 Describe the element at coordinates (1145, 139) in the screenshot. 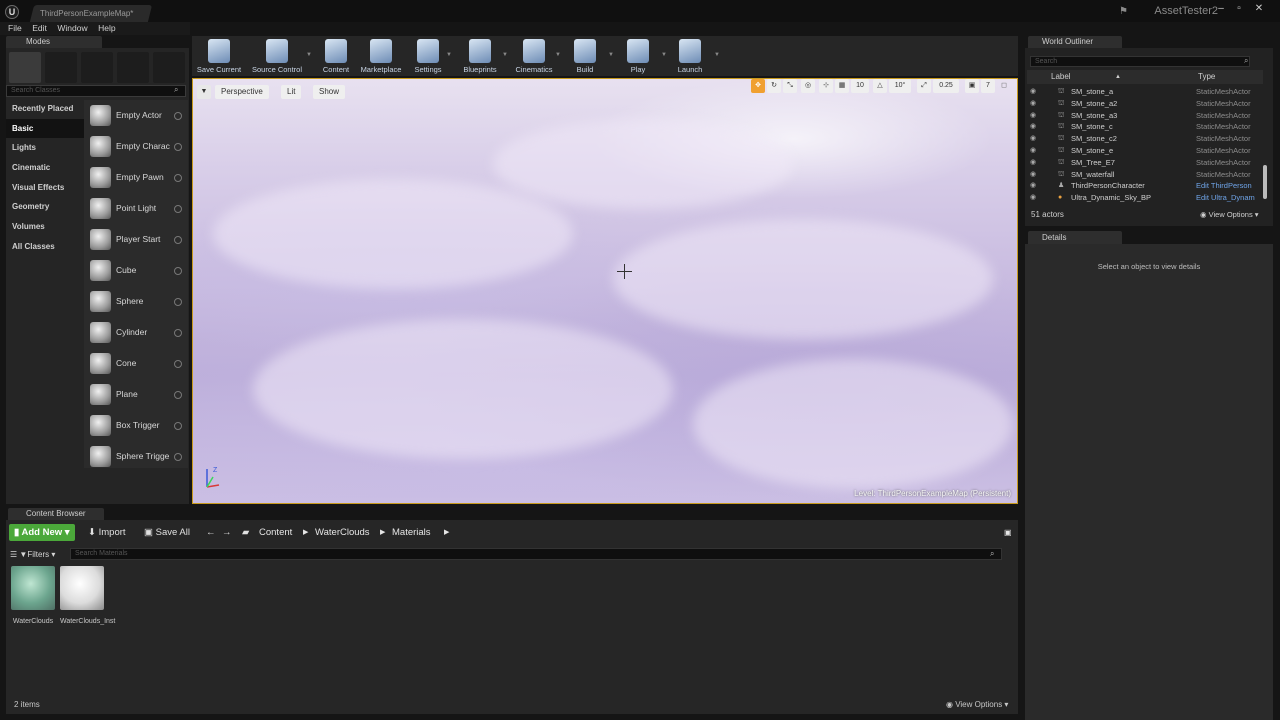

I see `outliner-row: ◉ ⛫ SM_stone_c2 StaticMeshActor` at that location.